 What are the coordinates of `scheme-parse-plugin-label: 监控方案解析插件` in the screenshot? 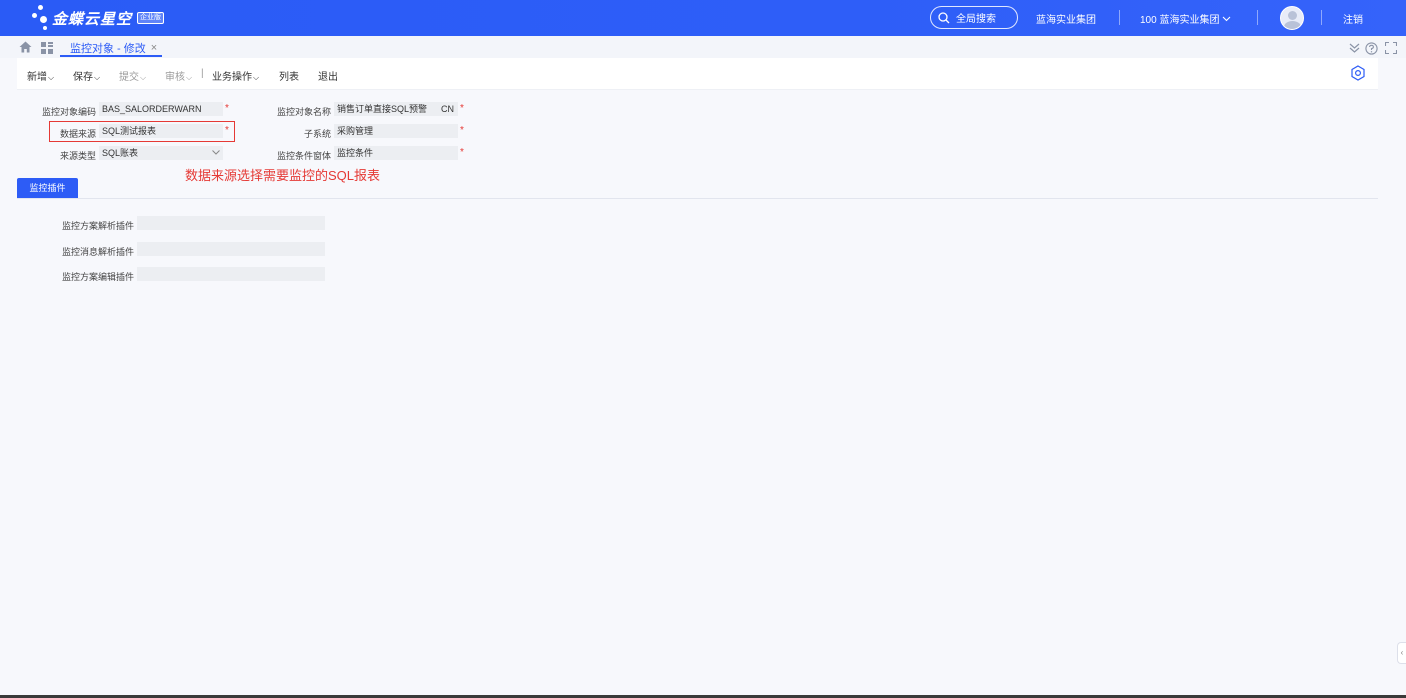 It's located at (98, 226).